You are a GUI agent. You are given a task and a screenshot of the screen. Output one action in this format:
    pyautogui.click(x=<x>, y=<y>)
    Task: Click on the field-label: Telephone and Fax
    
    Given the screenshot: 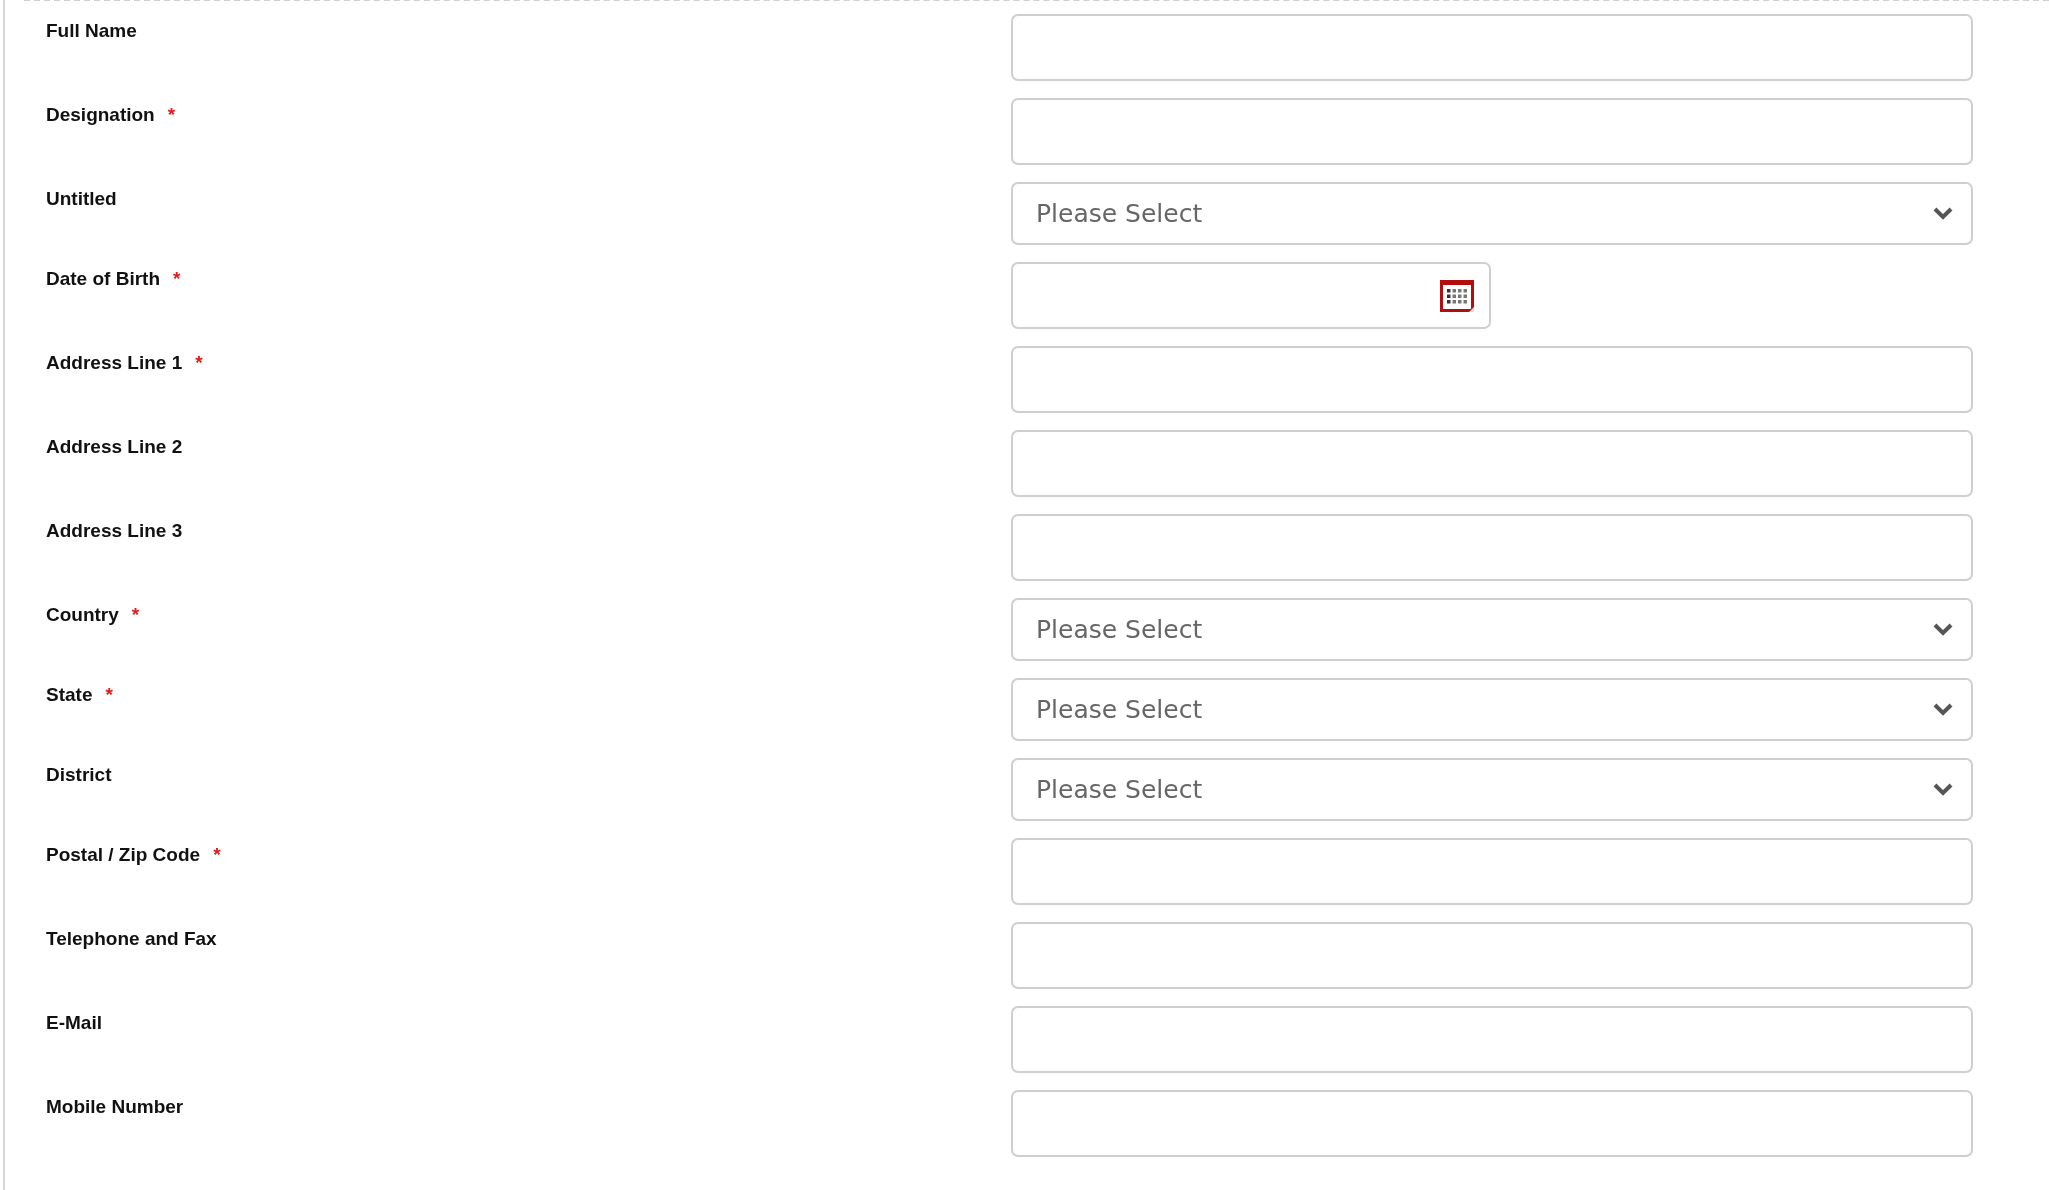 What is the action you would take?
    pyautogui.click(x=131, y=939)
    